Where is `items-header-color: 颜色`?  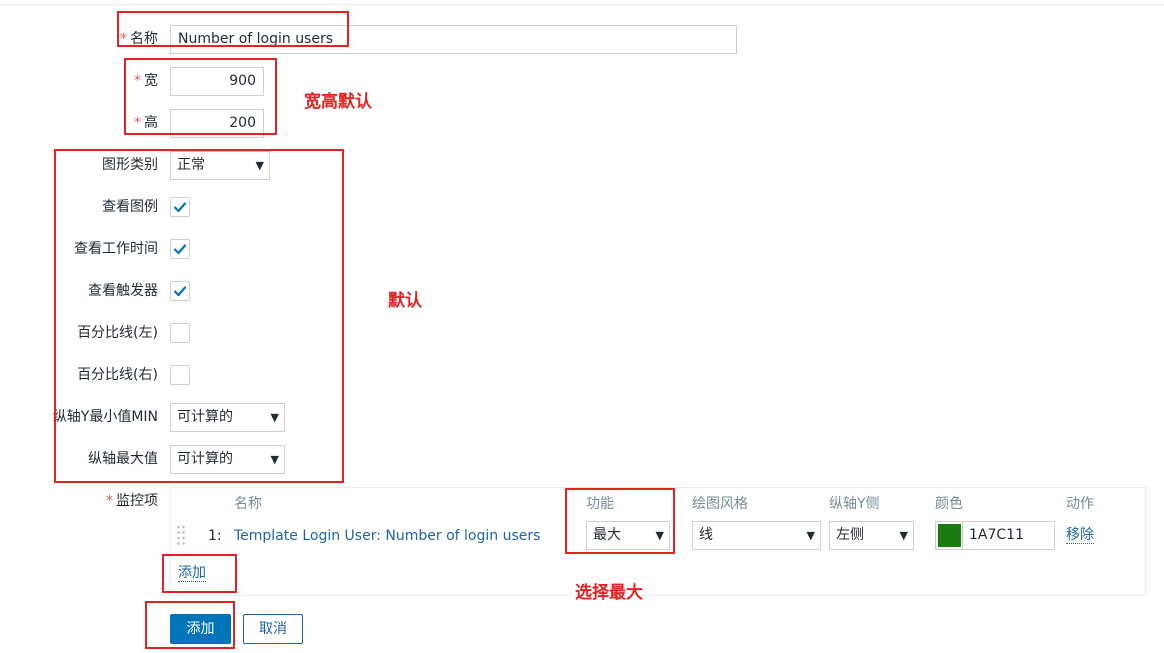 items-header-color: 颜色 is located at coordinates (949, 504).